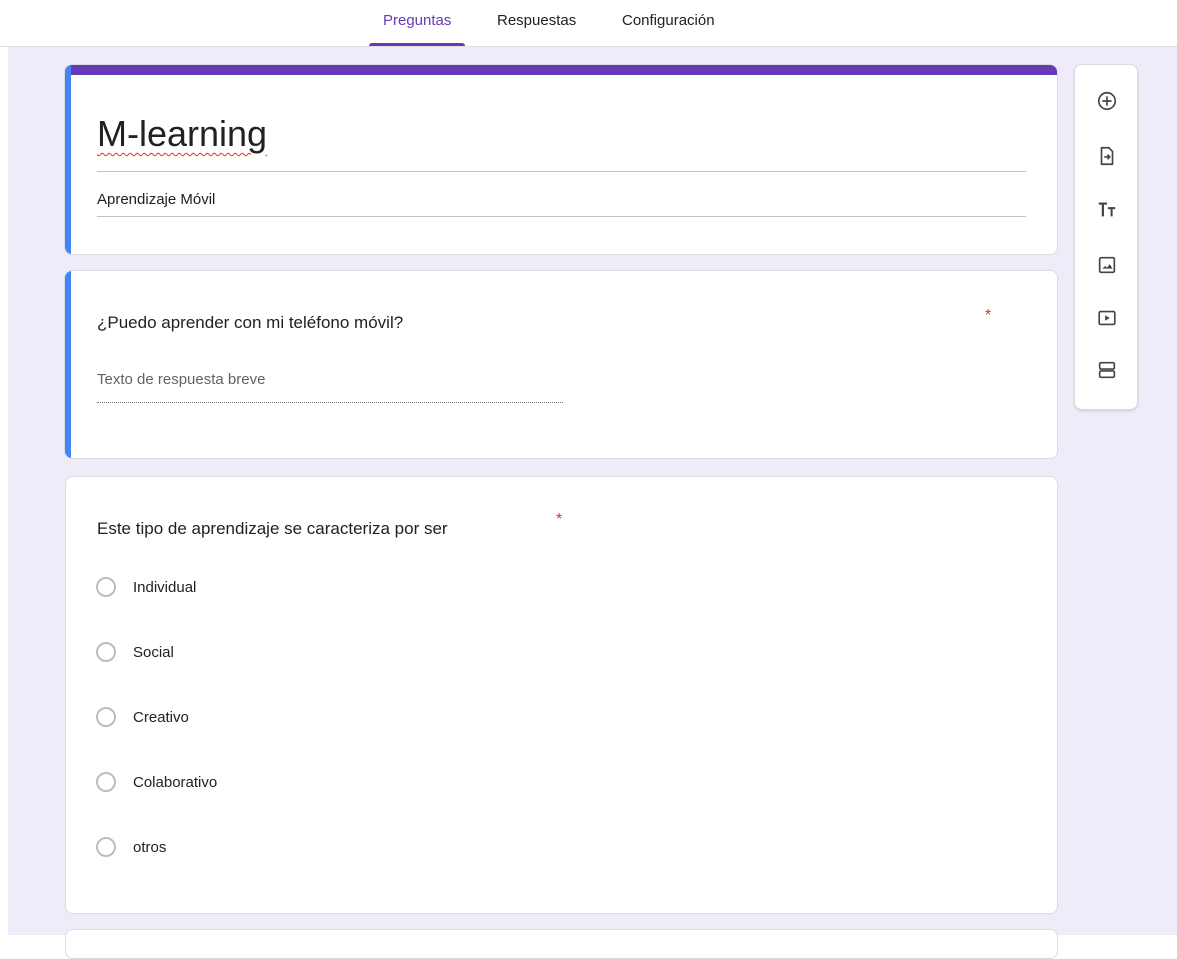 Image resolution: width=1177 pixels, height=959 pixels. I want to click on header-top-accent, so click(561, 70).